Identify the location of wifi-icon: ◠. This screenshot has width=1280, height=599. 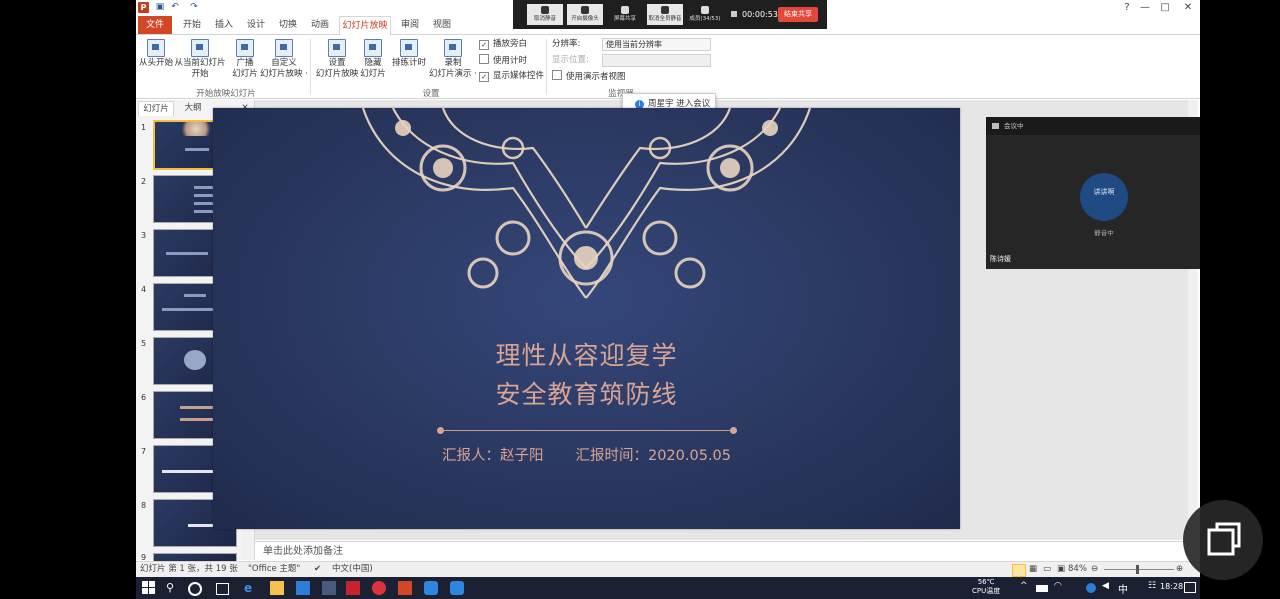
(1061, 588).